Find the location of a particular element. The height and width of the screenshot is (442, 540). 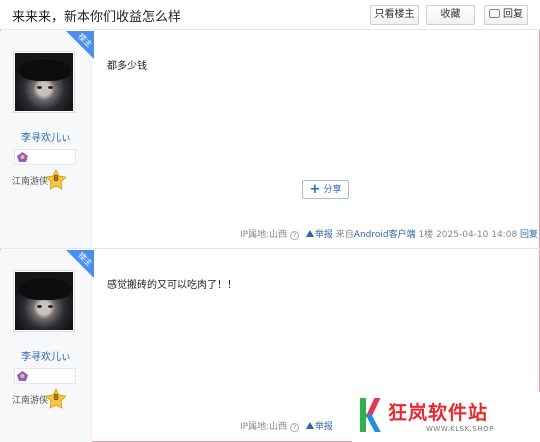

post-meta: IP属地:山西 ? 举报 is located at coordinates (286, 425).